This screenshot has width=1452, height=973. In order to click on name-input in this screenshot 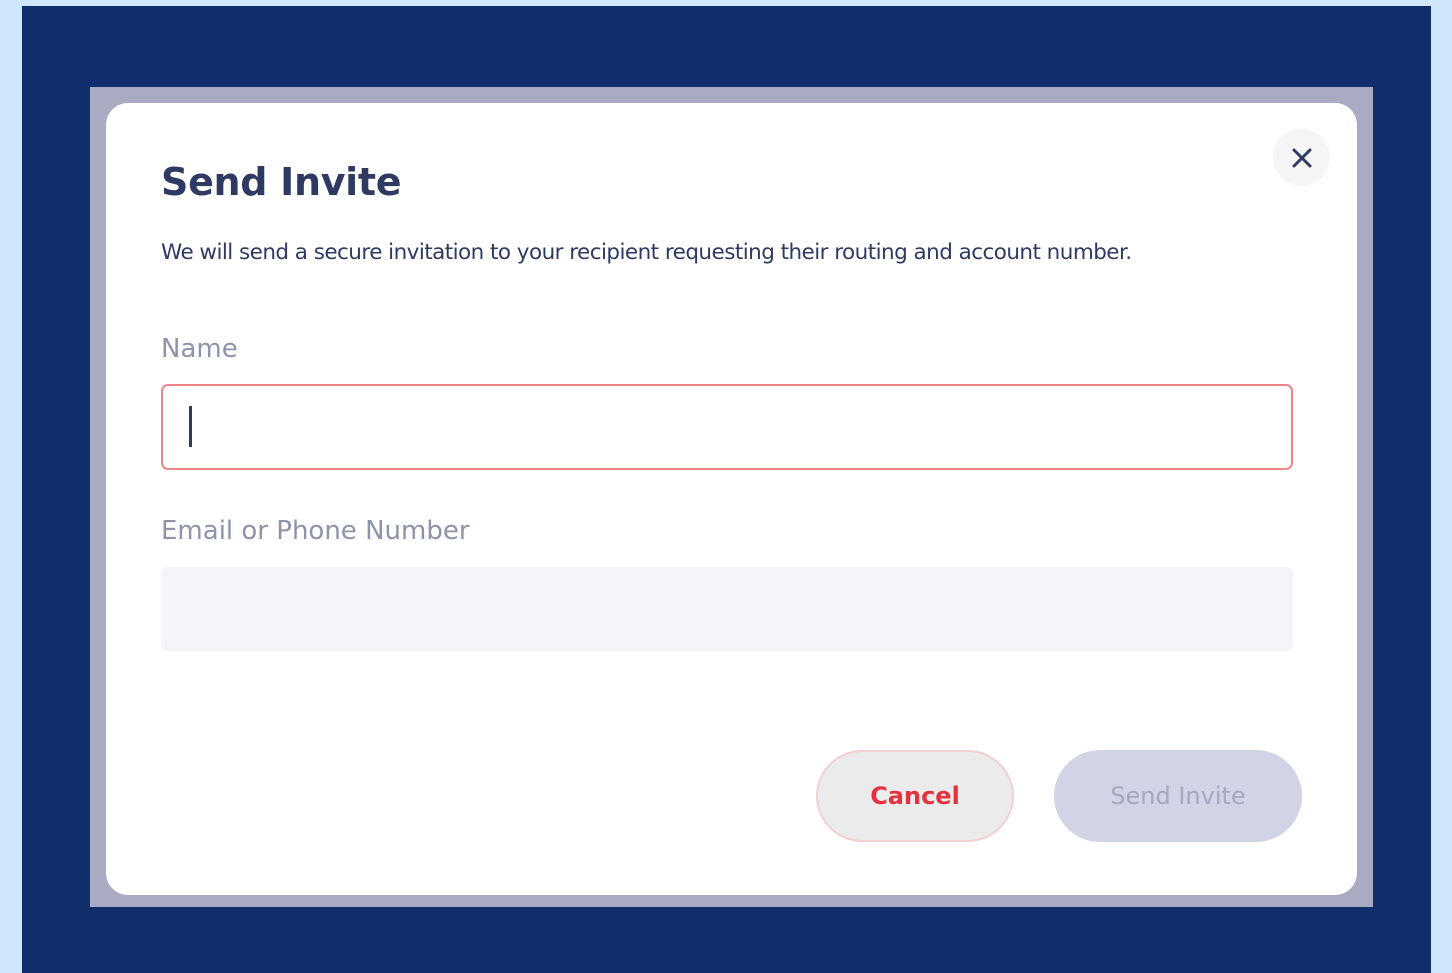, I will do `click(727, 427)`.